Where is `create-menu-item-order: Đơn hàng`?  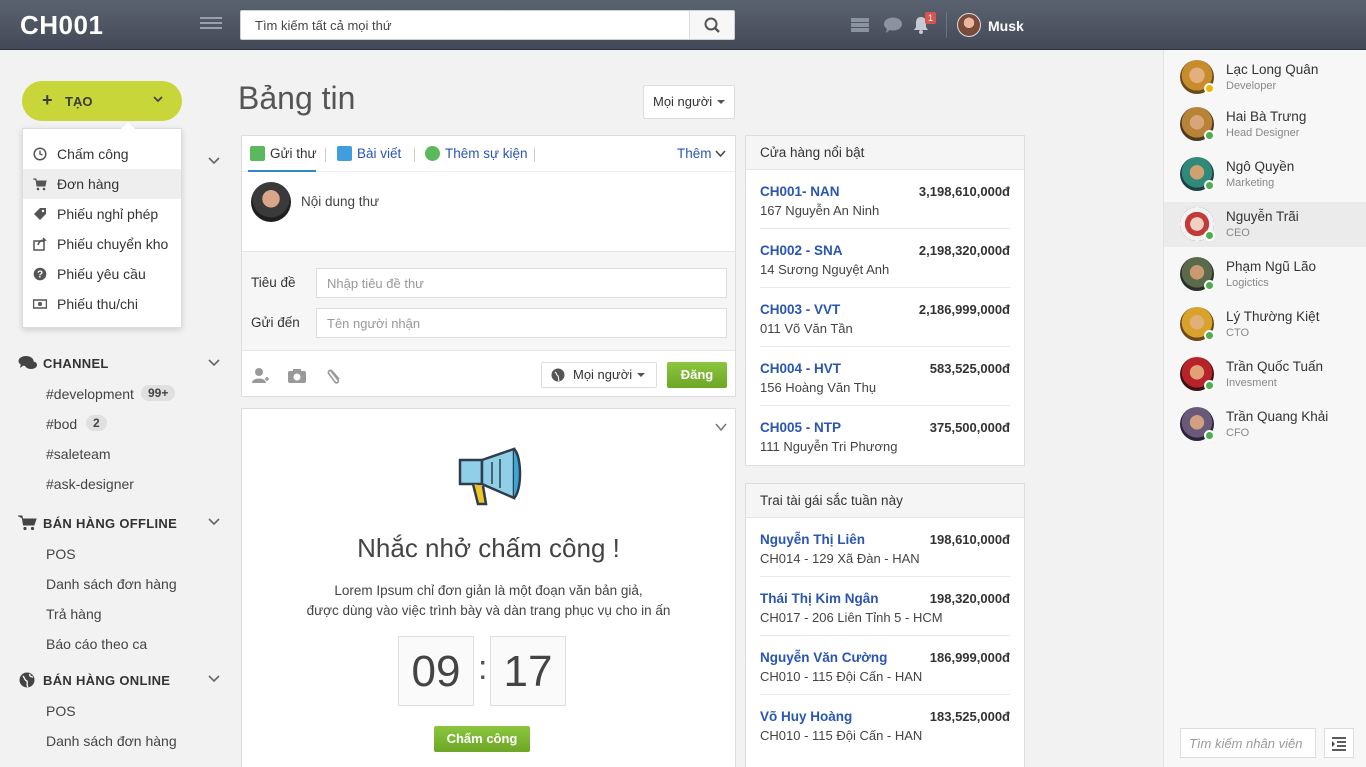
create-menu-item-order: Đơn hàng is located at coordinates (102, 184).